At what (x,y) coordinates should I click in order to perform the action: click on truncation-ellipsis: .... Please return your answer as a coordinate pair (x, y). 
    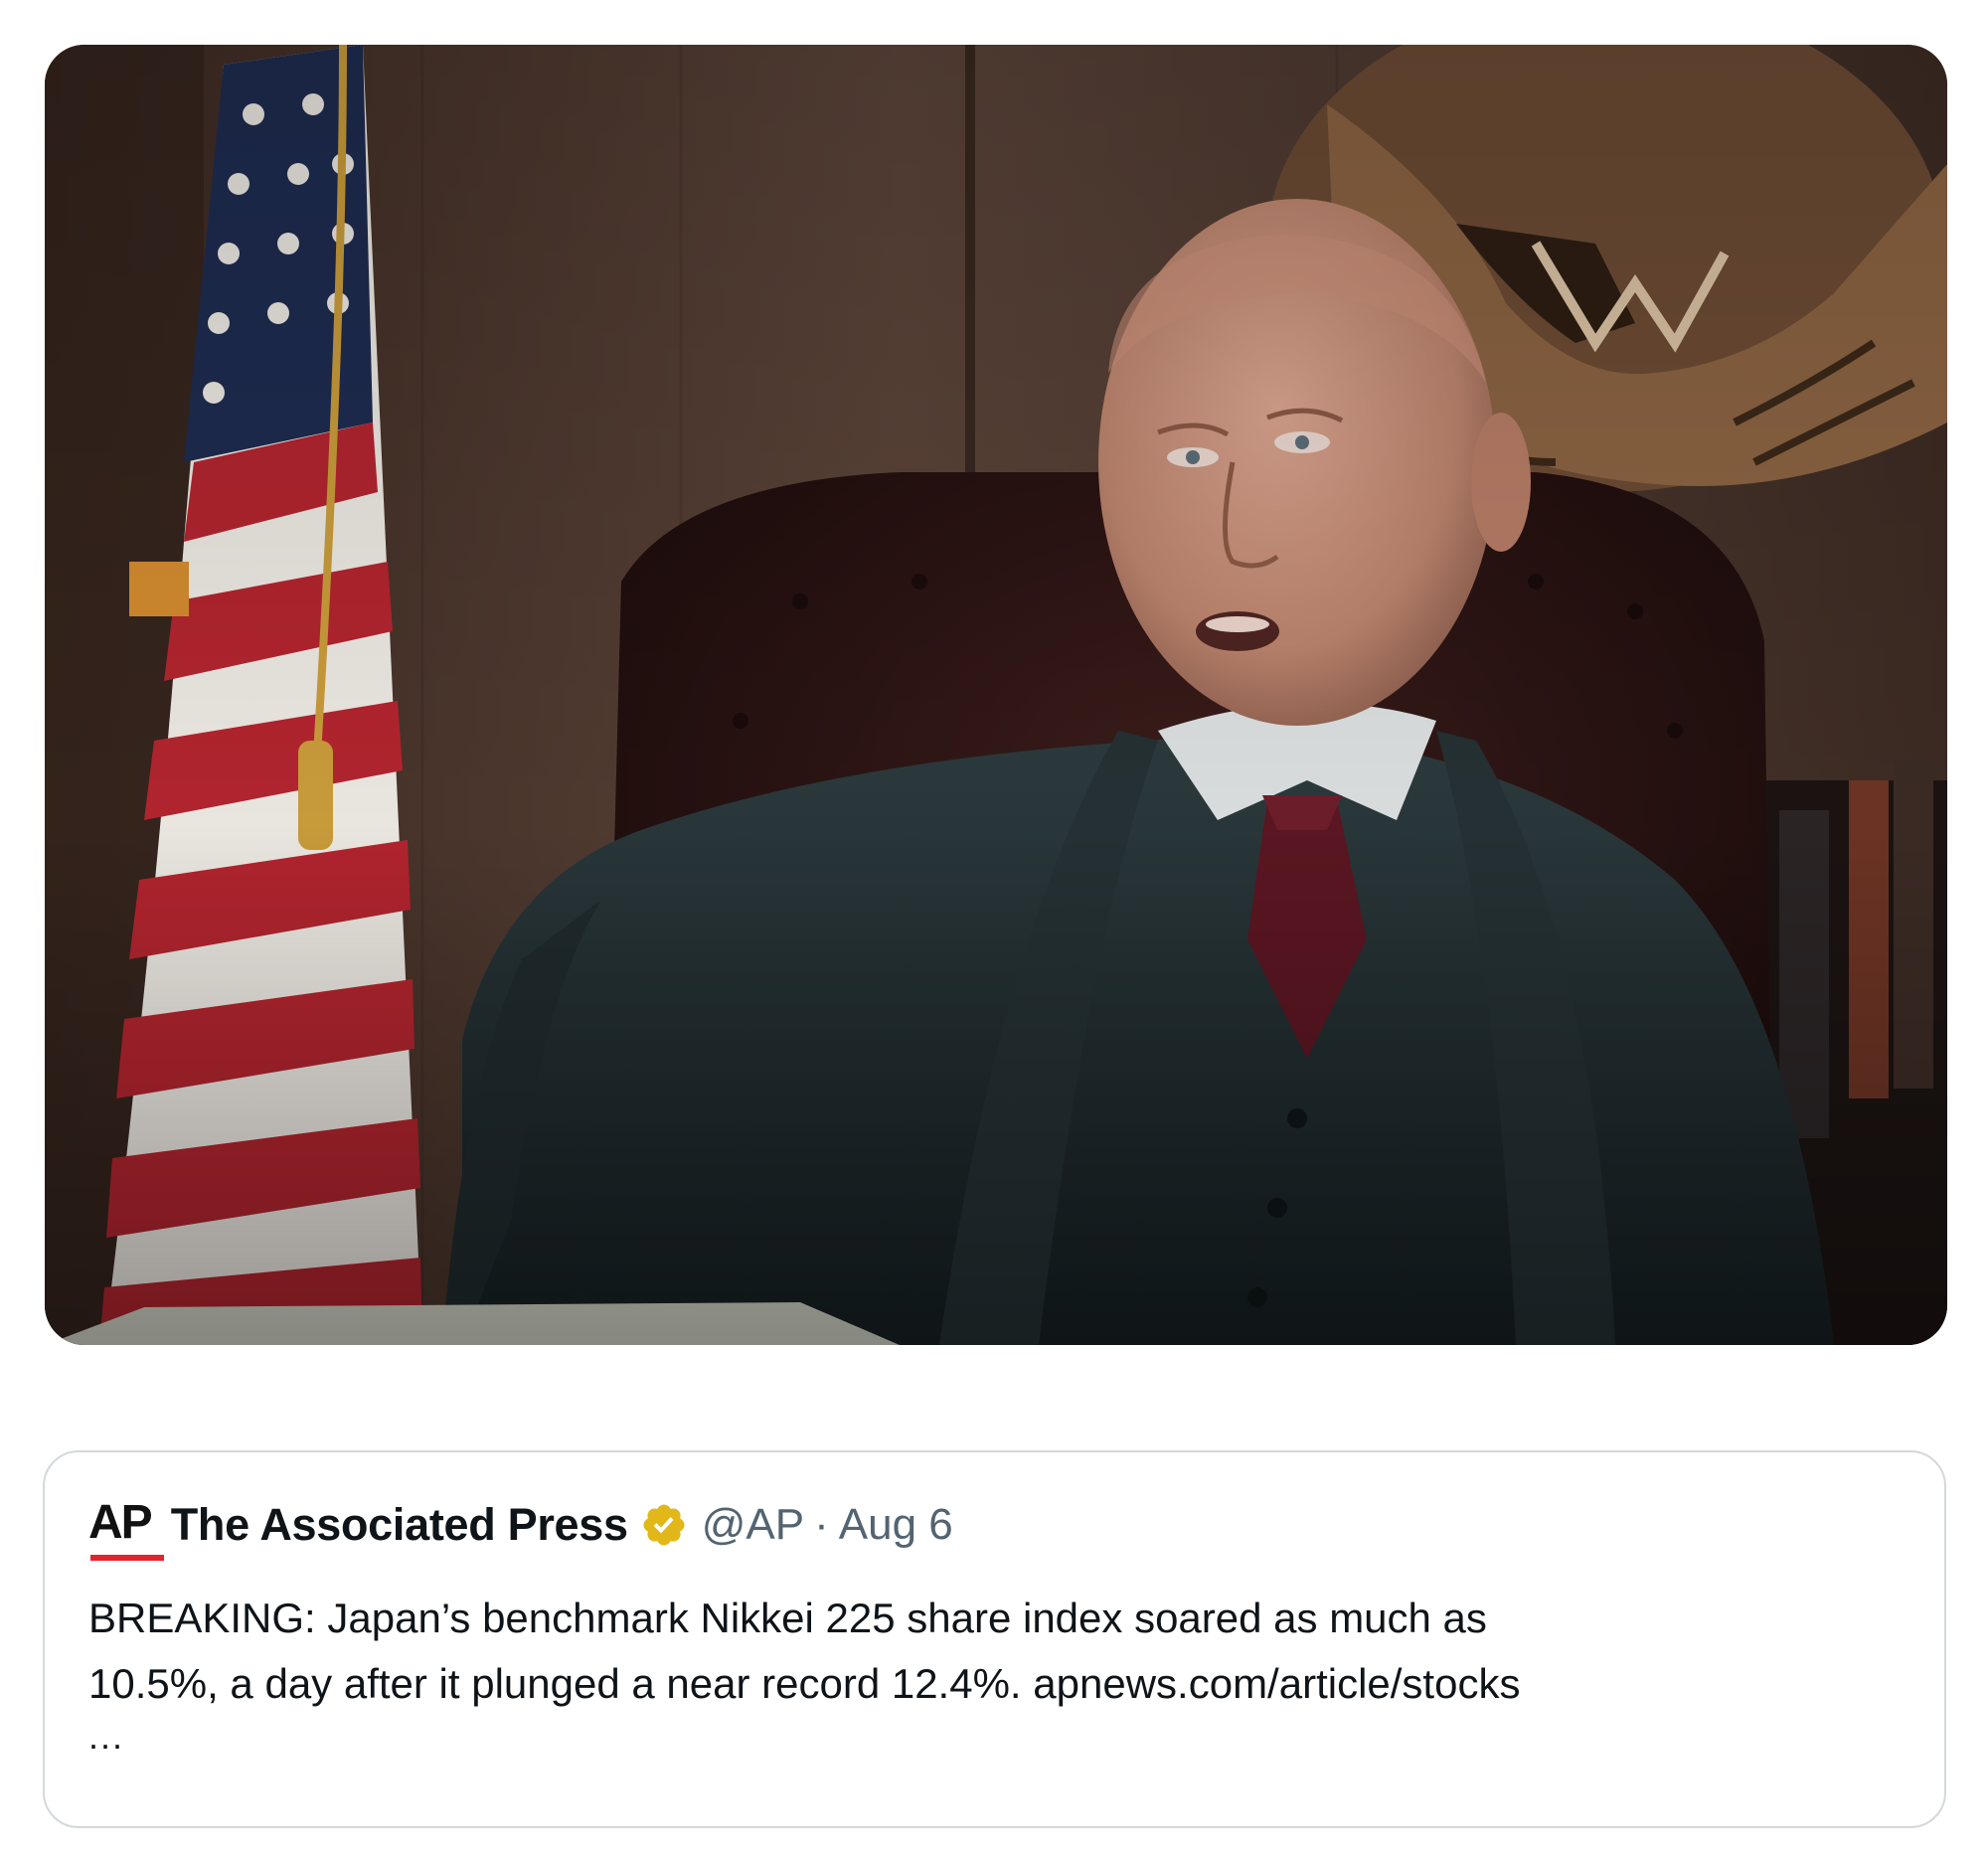
    Looking at the image, I should click on (106, 1737).